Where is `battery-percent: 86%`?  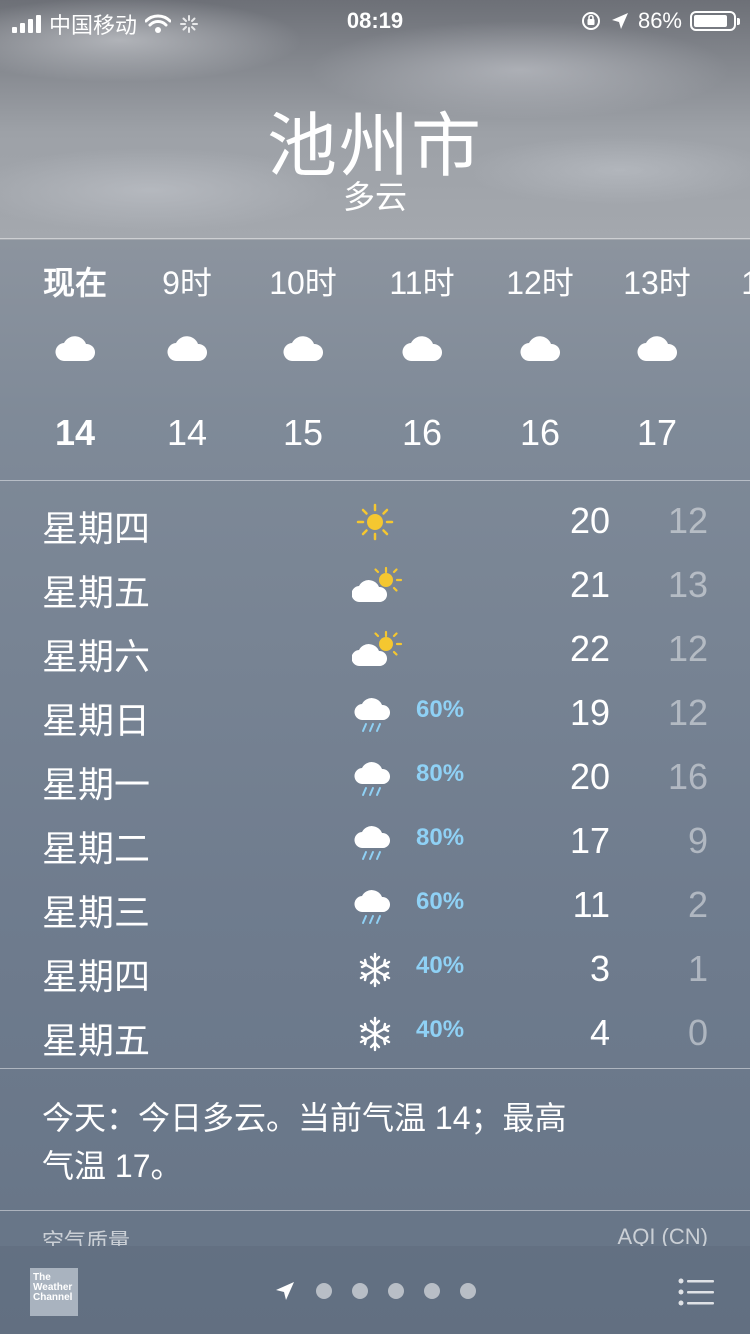
battery-percent: 86% is located at coordinates (659, 20).